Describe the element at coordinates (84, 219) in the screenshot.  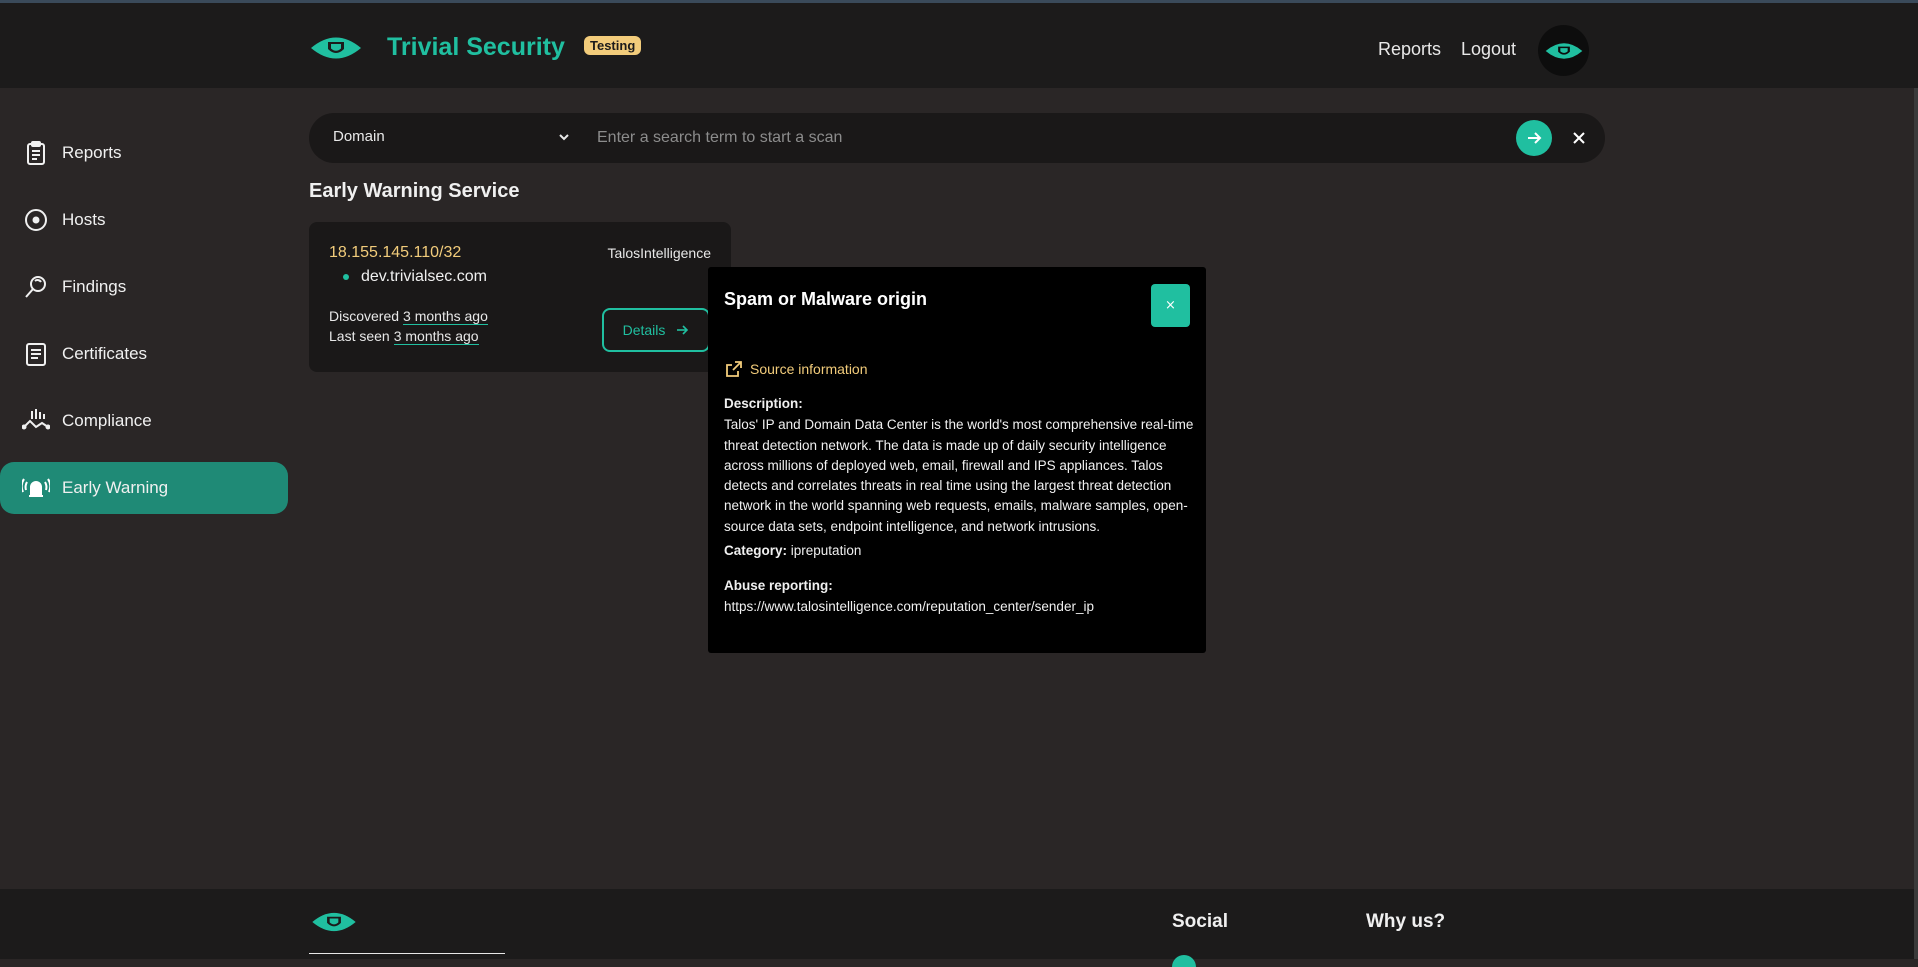
I see `sidebar-item-label: Hosts` at that location.